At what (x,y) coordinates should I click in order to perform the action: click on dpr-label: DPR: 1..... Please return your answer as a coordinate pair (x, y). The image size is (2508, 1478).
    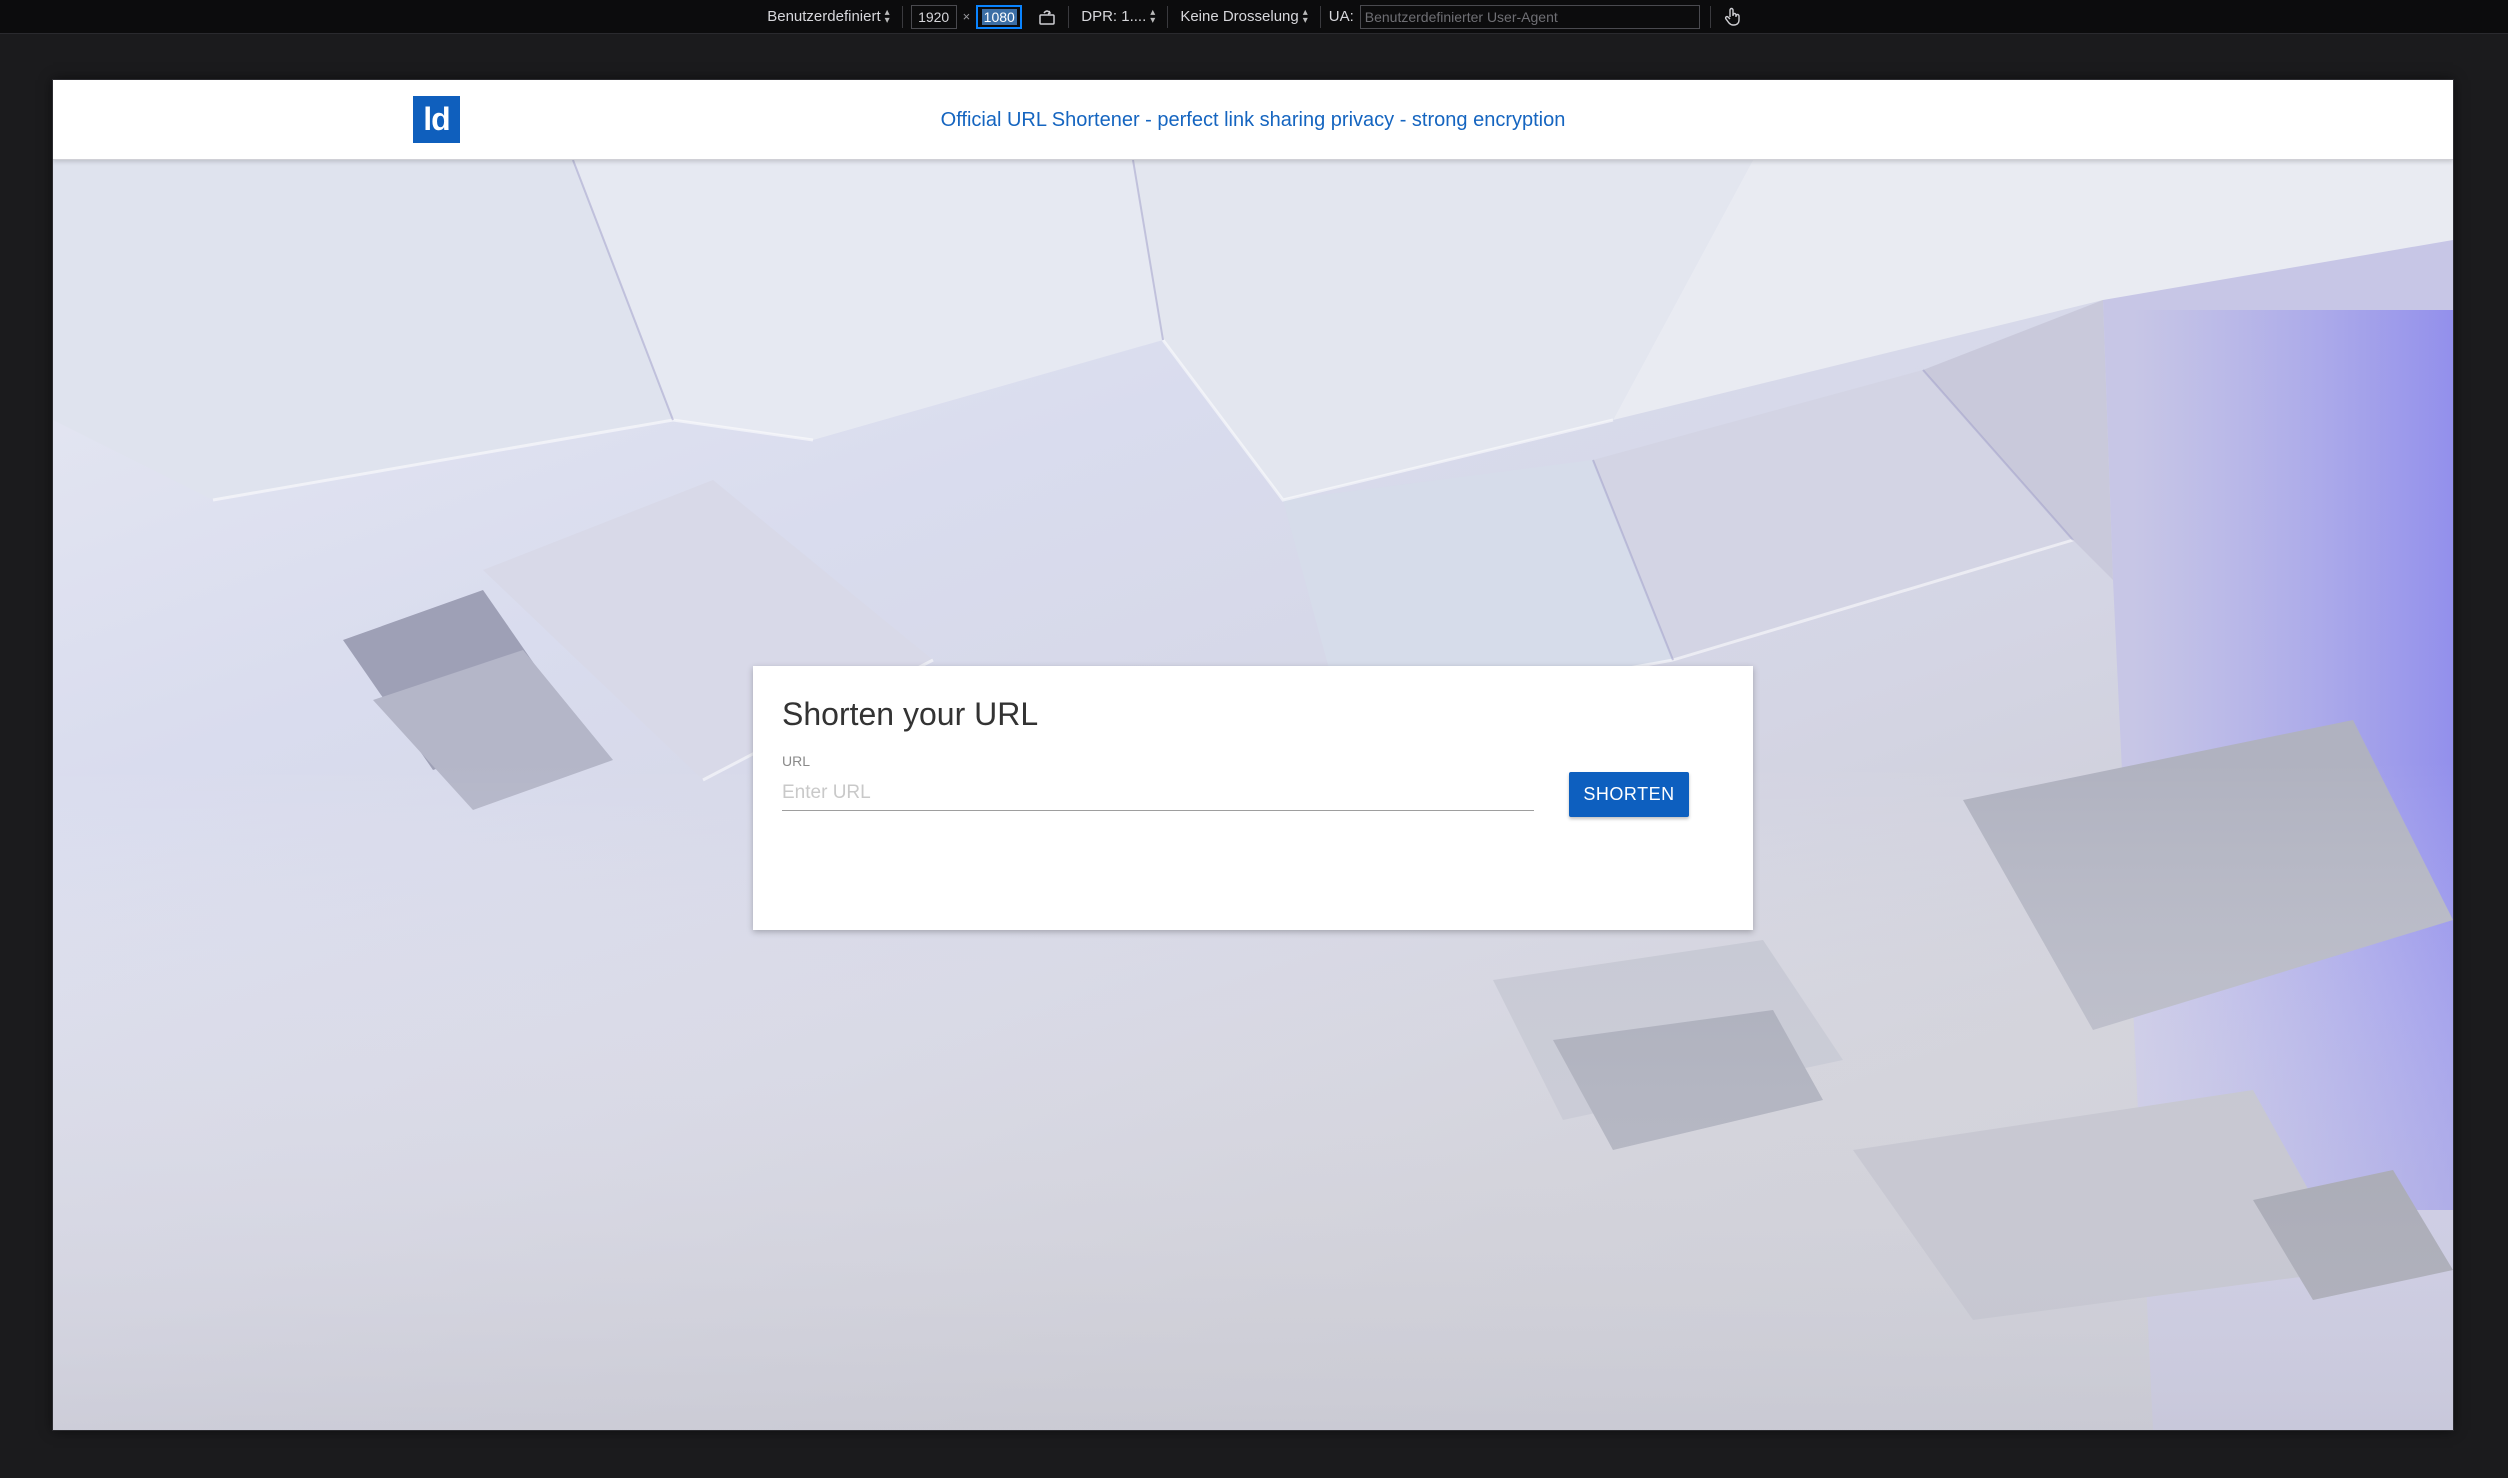
    Looking at the image, I should click on (1114, 16).